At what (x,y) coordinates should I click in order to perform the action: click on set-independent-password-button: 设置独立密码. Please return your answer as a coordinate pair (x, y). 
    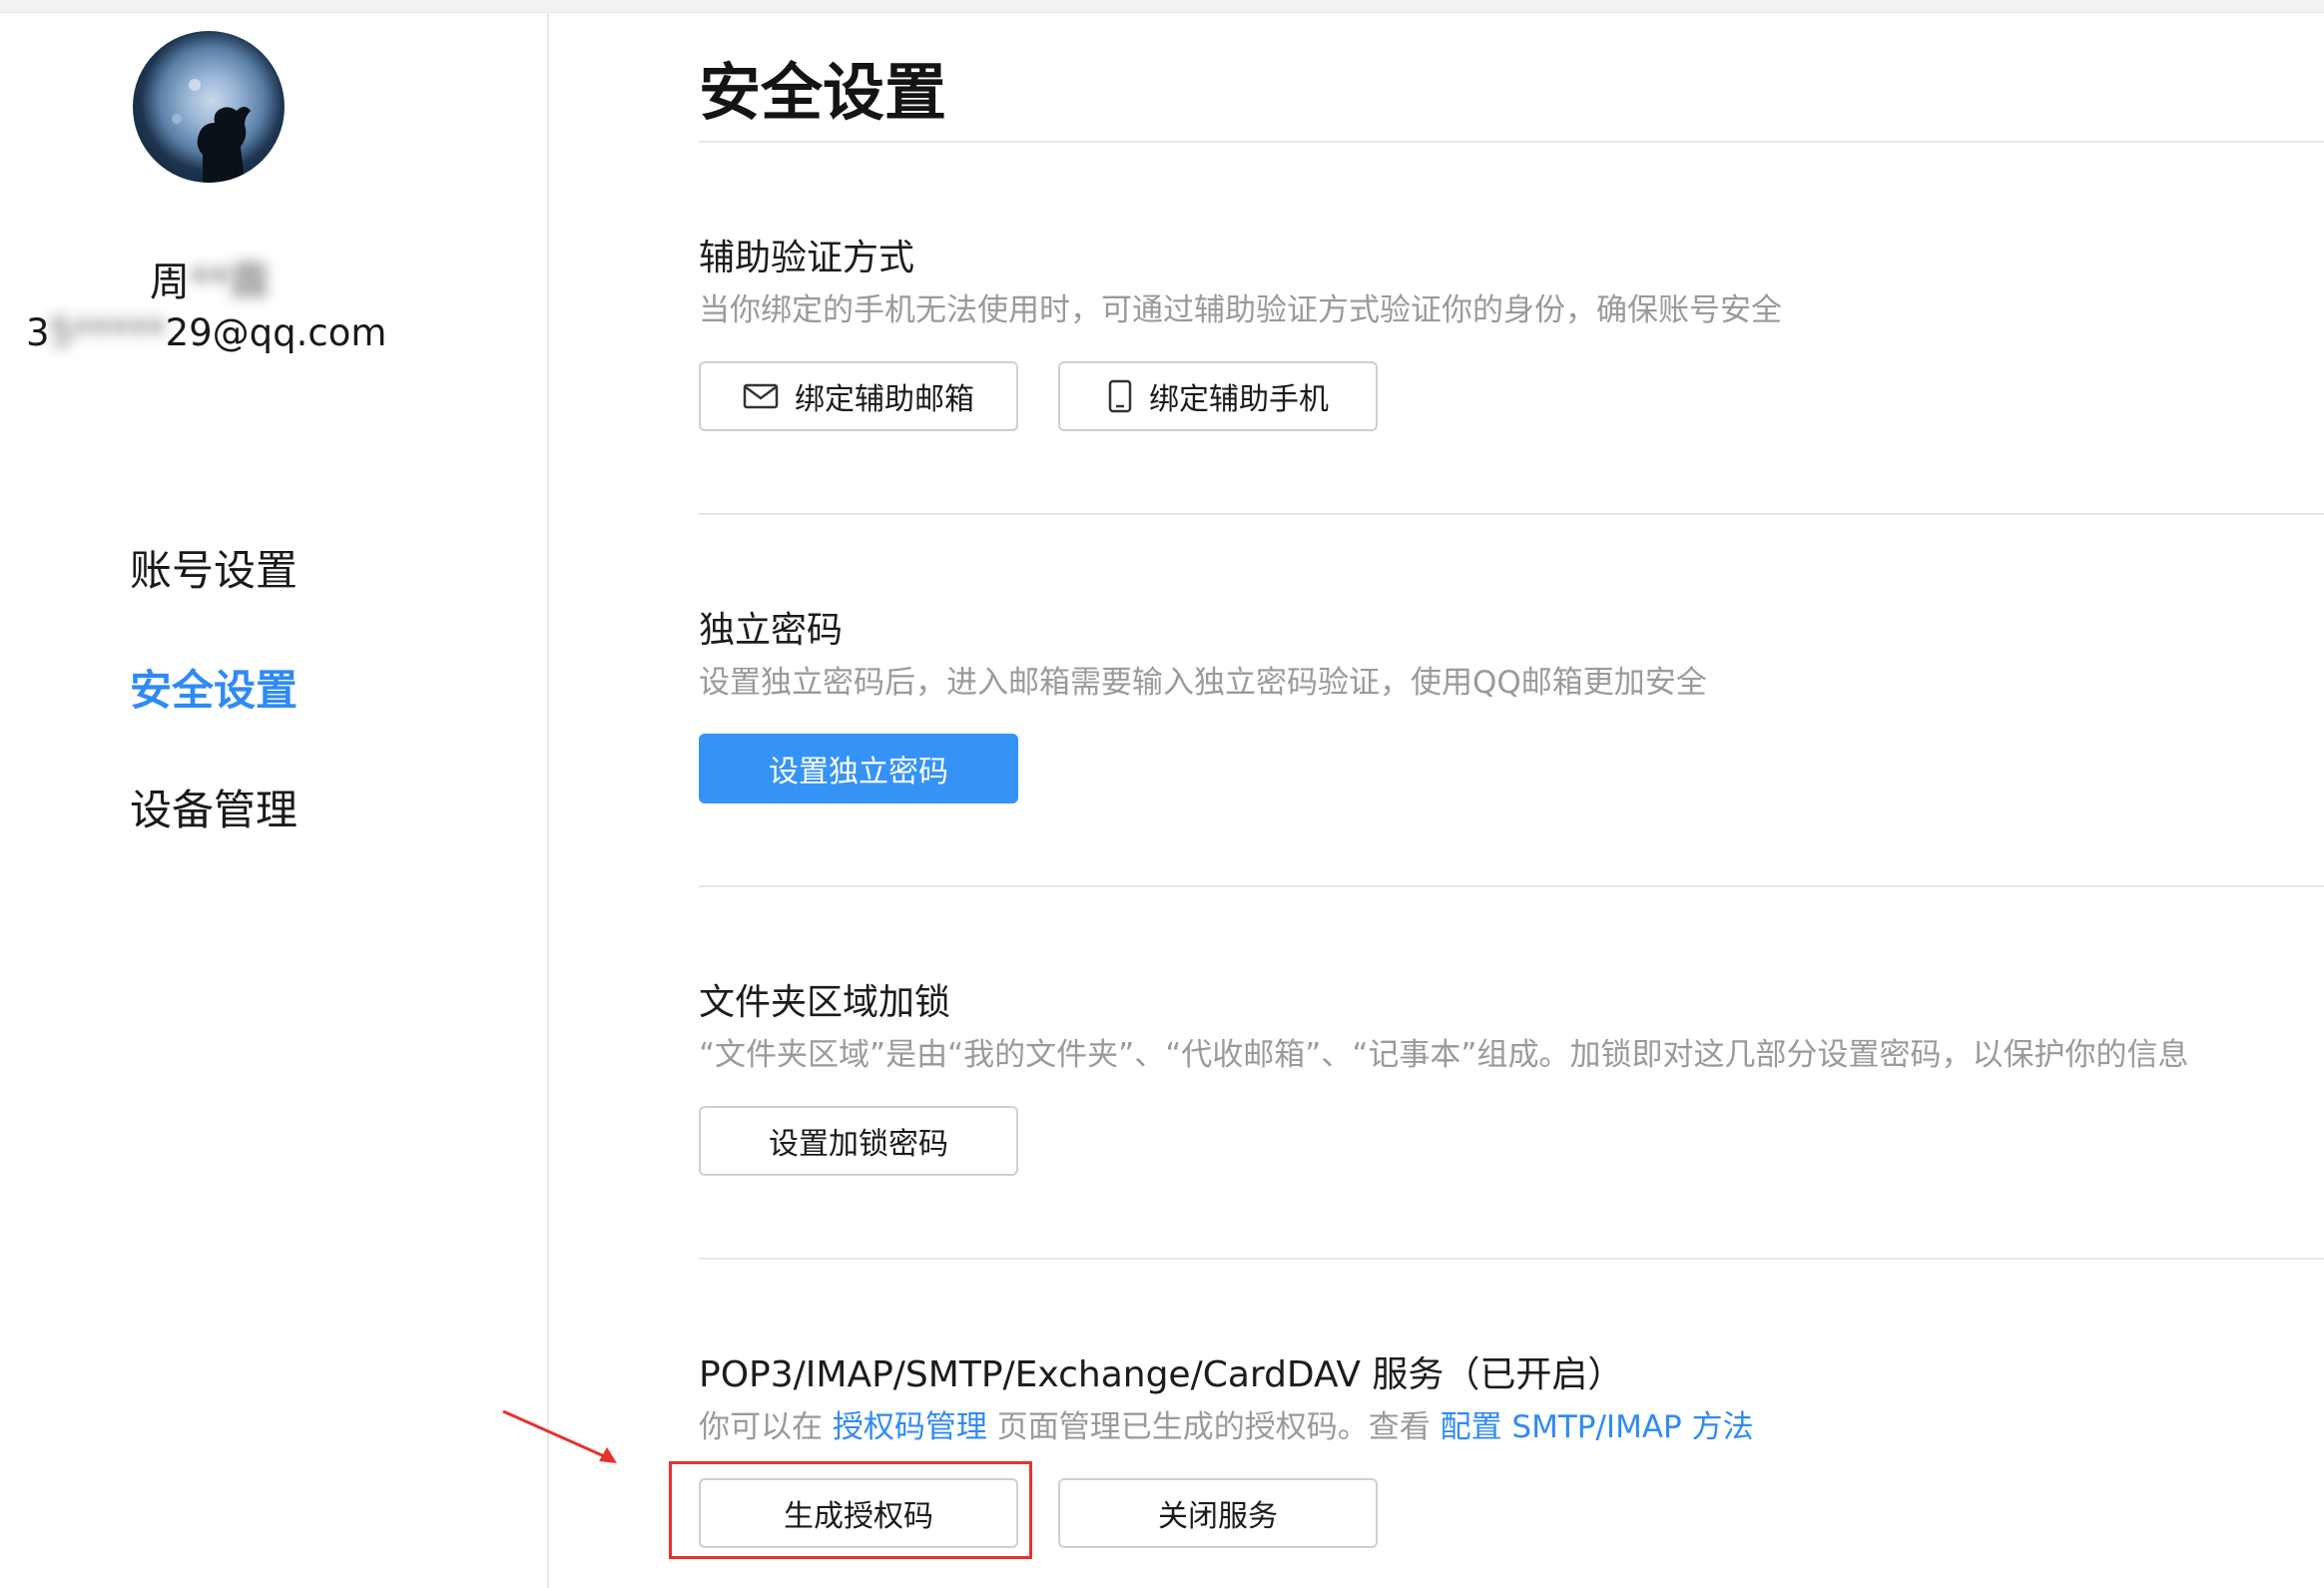
    Looking at the image, I should click on (859, 768).